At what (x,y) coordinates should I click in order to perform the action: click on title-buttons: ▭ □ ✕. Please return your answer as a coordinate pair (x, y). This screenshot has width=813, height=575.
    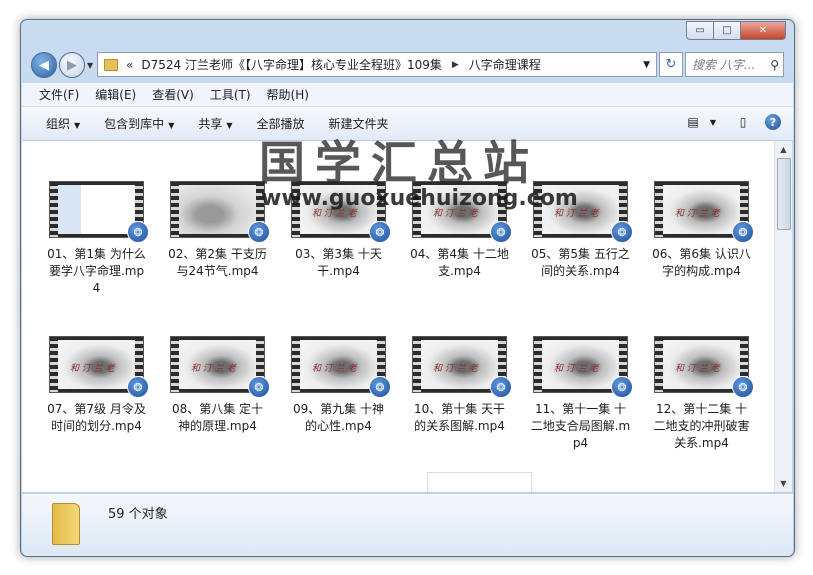
    Looking at the image, I should click on (736, 30).